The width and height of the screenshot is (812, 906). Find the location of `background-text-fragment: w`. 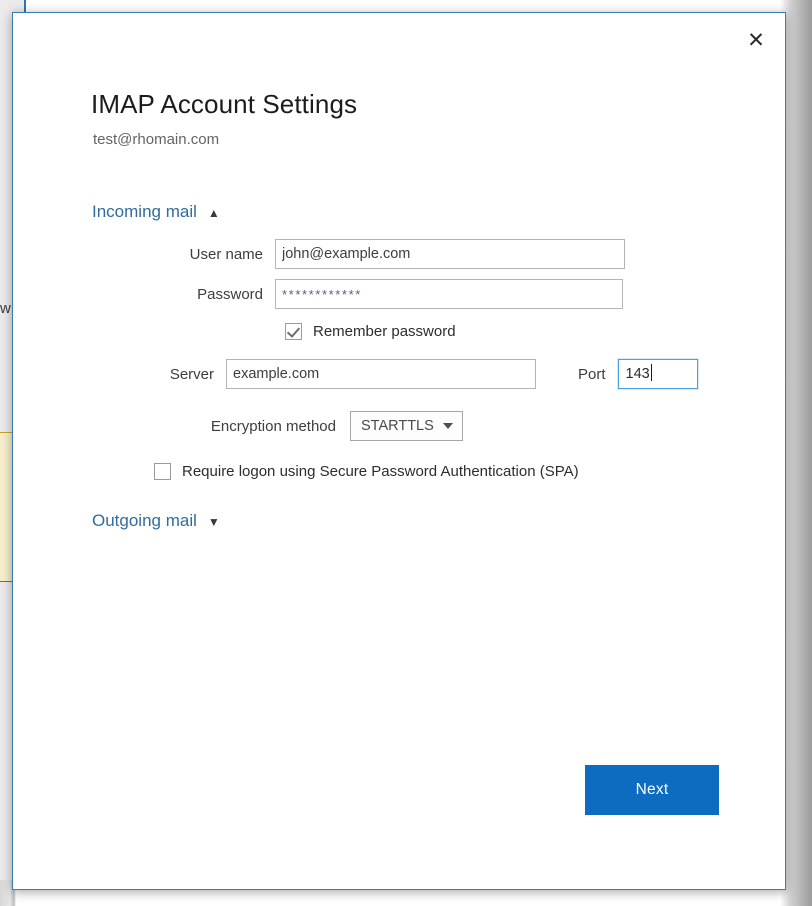

background-text-fragment: w is located at coordinates (5, 308).